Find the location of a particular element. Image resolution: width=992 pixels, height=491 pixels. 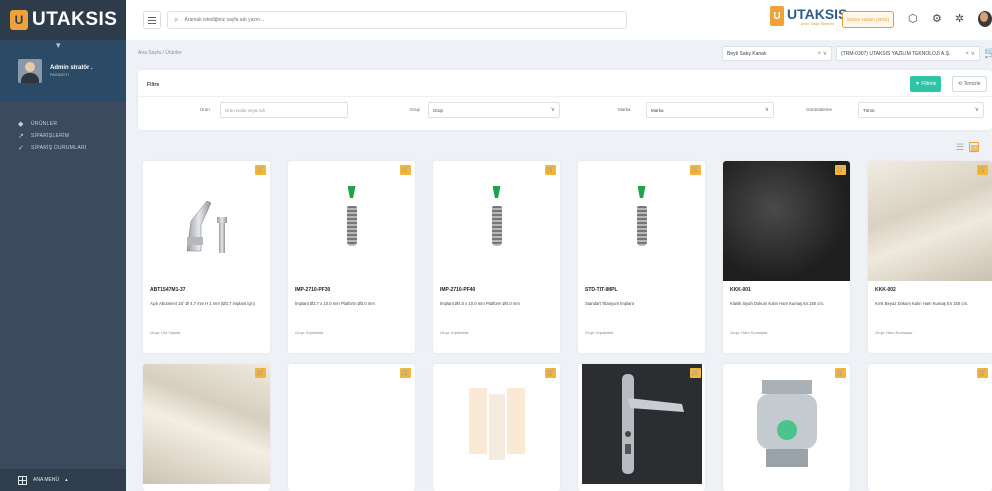

grid-icon is located at coordinates (22, 480).